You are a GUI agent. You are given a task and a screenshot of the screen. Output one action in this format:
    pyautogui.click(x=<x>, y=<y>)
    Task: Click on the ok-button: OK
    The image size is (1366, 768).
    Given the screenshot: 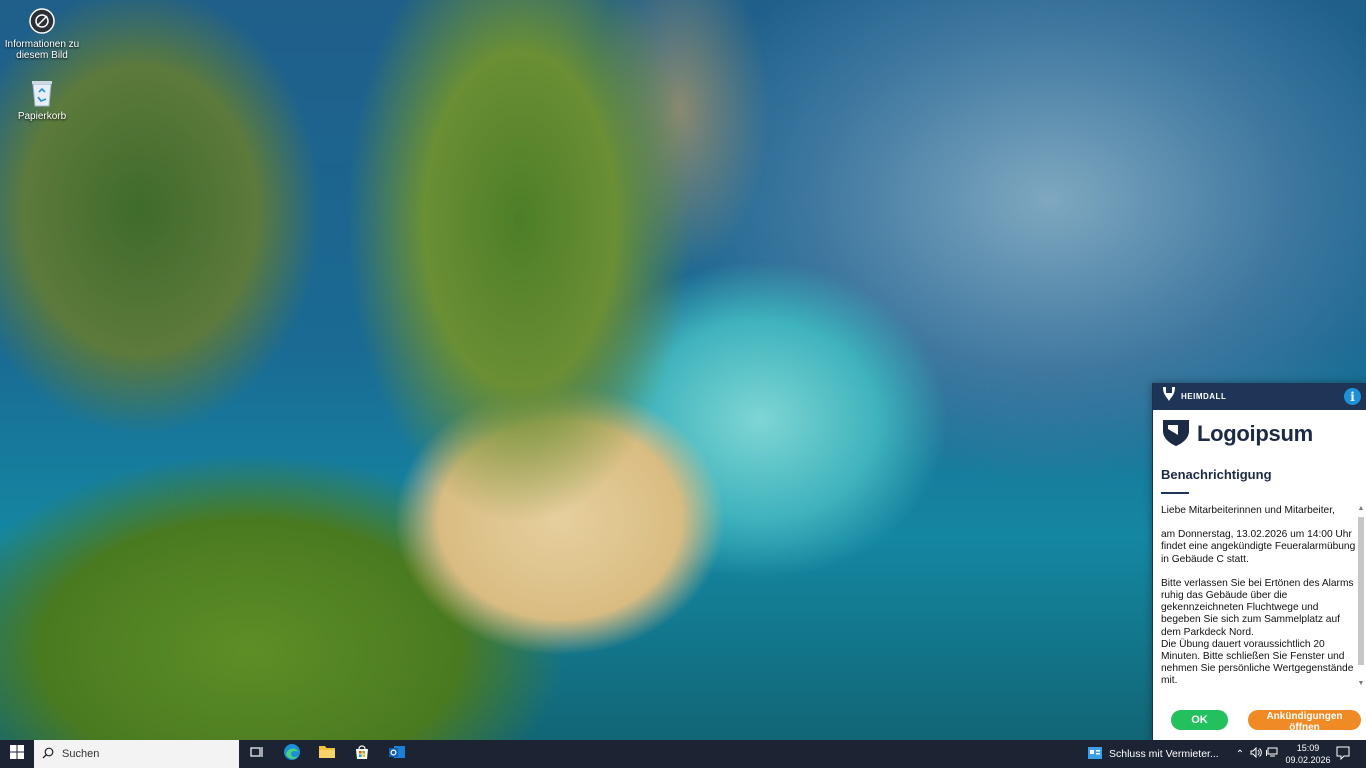 What is the action you would take?
    pyautogui.click(x=1199, y=720)
    